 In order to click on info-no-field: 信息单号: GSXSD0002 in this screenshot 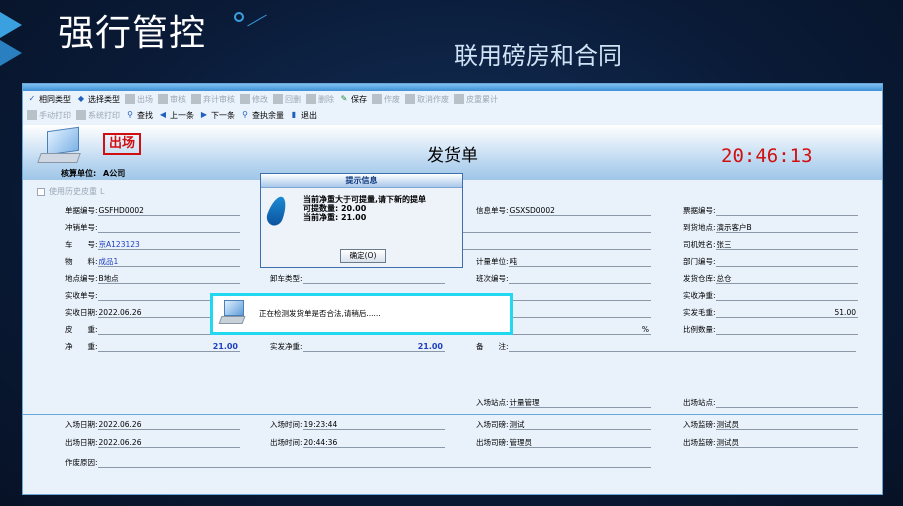, I will do `click(563, 210)`.